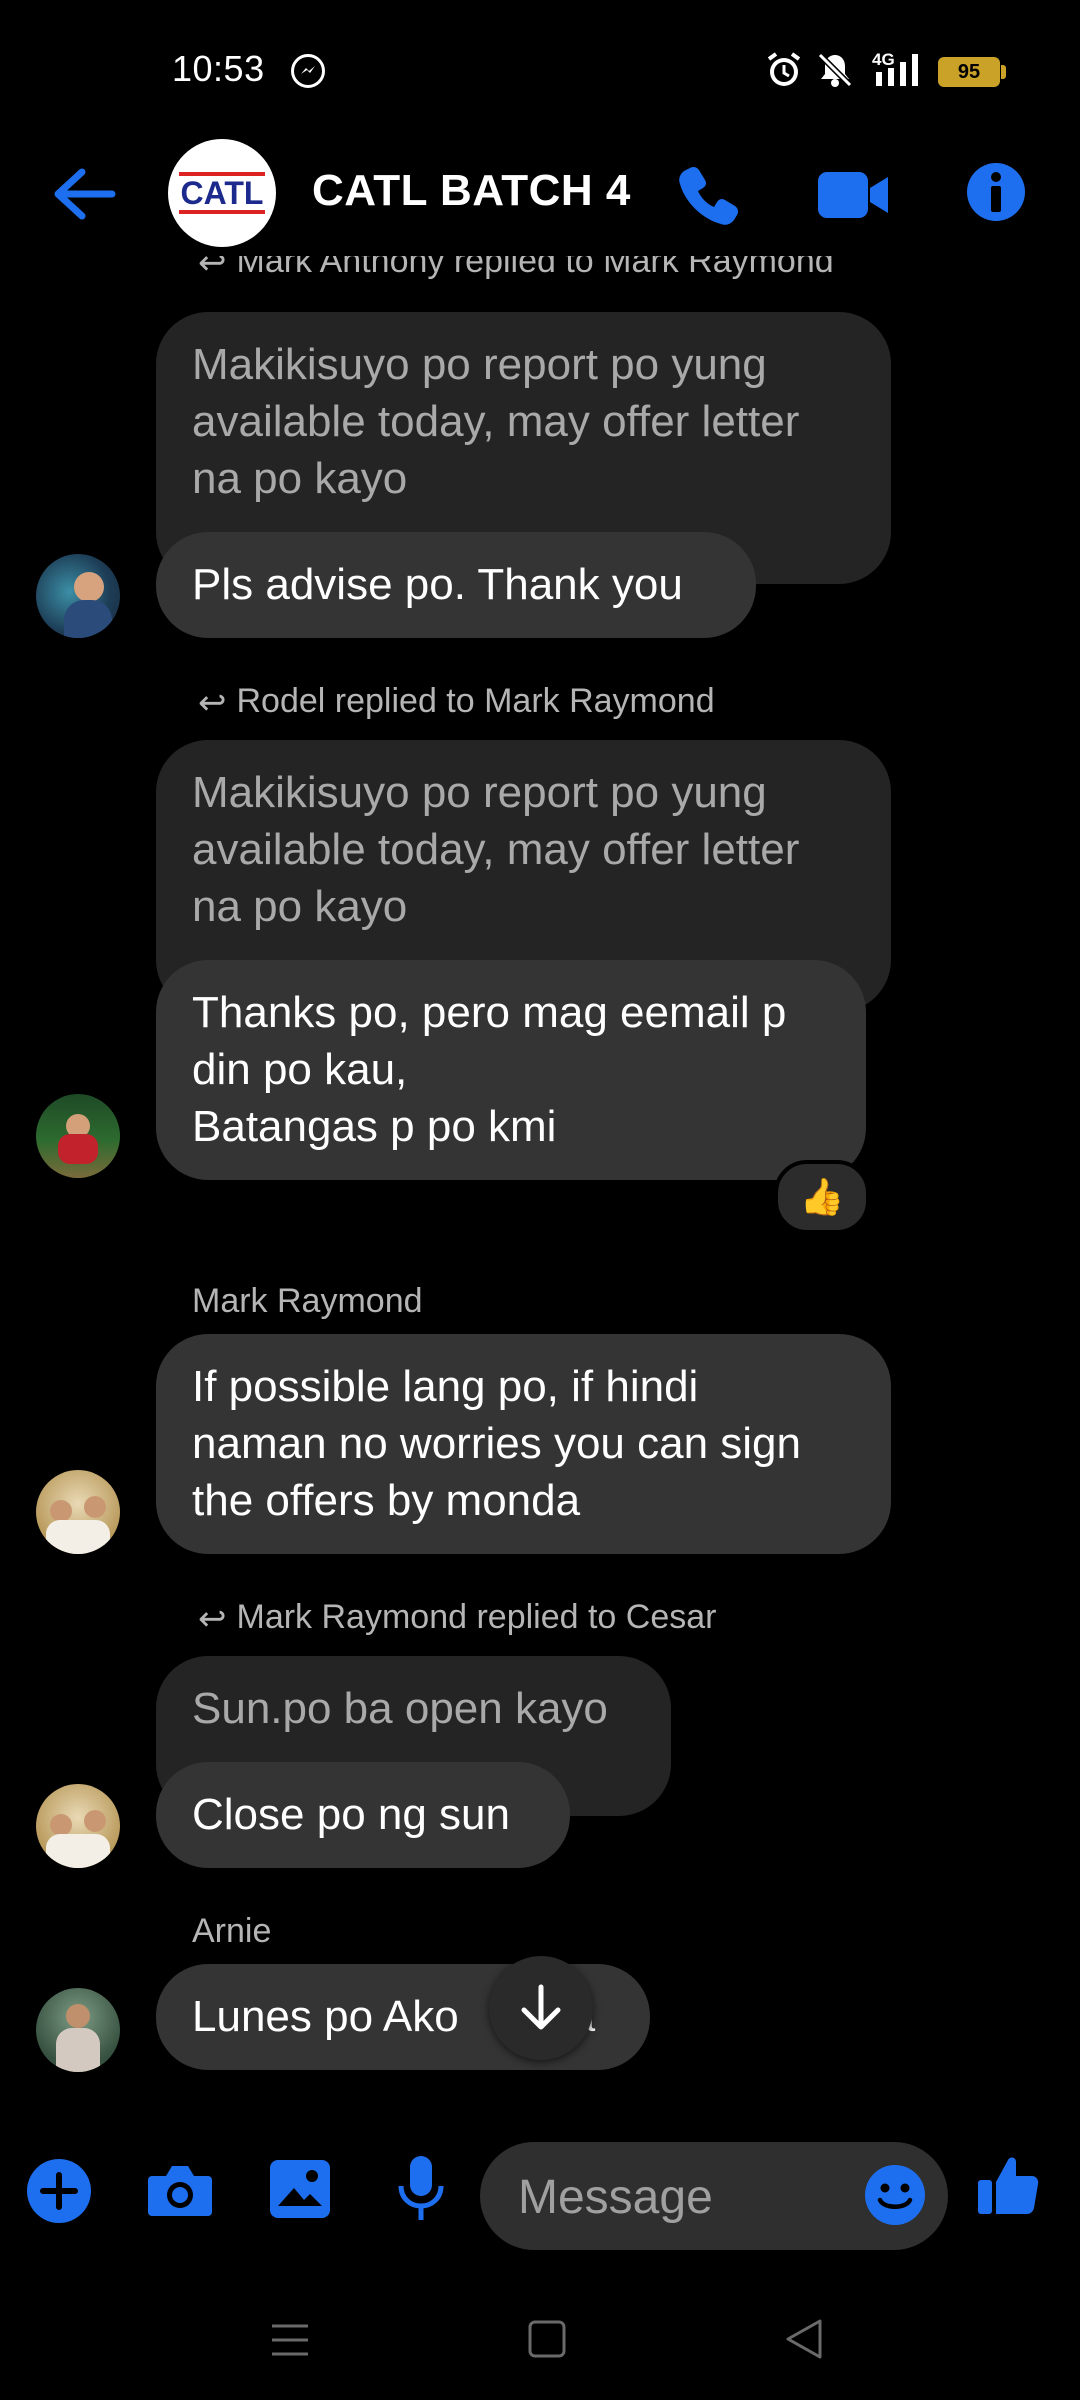 This screenshot has width=1080, height=2400. Describe the element at coordinates (471, 191) in the screenshot. I see `chat-title: CATL BATCH 4` at that location.